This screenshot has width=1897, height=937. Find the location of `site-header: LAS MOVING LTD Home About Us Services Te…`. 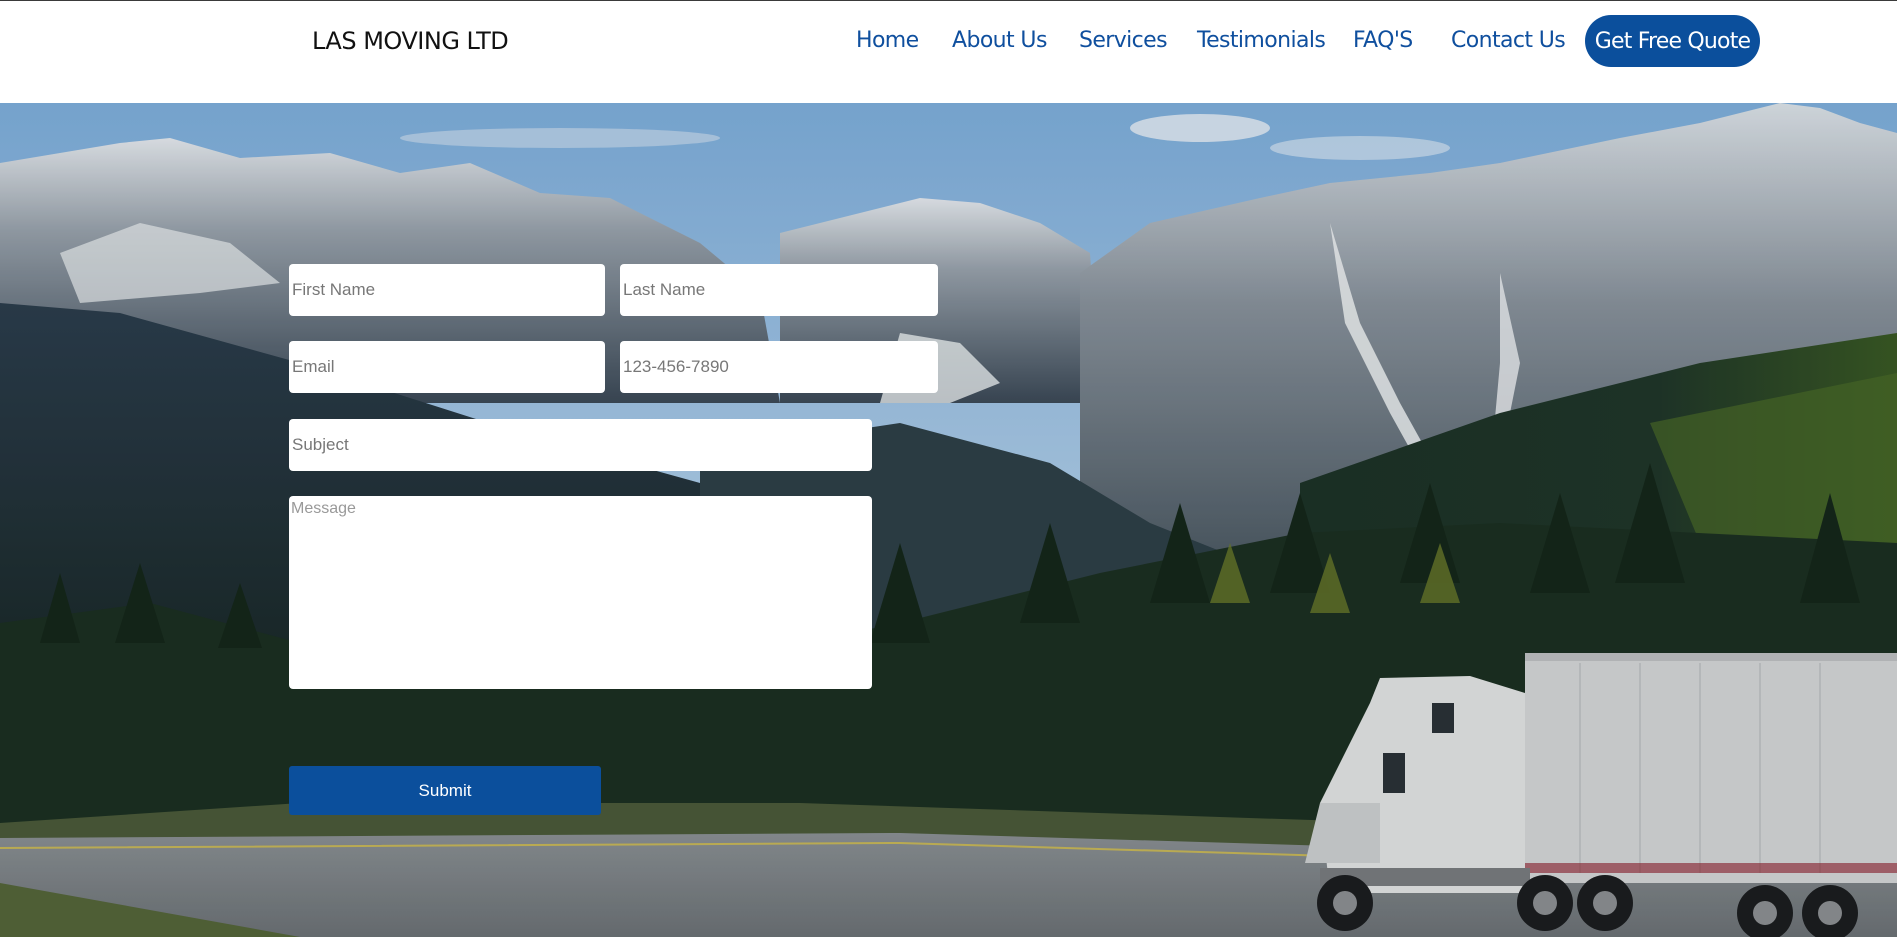

site-header: LAS MOVING LTD Home About Us Services Te… is located at coordinates (948, 52).